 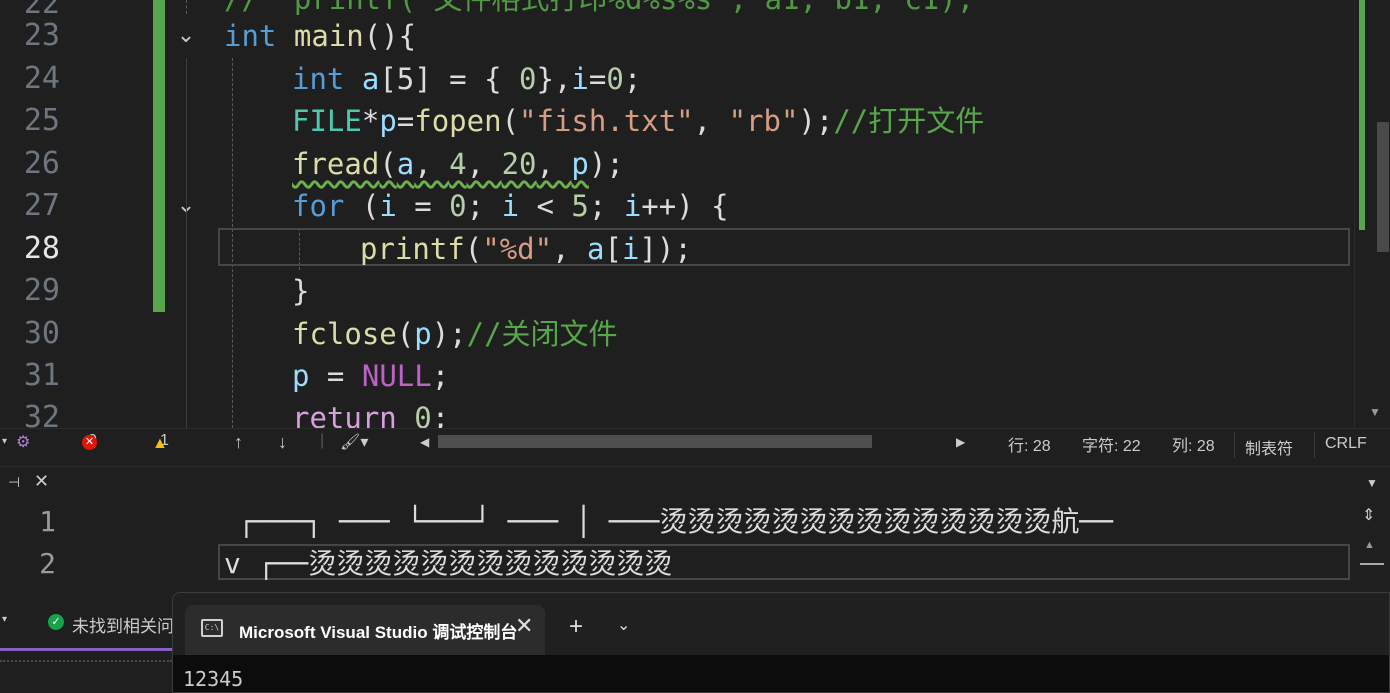 I want to click on pane-menu-dropdown-icon: ▼, so click(x=1372, y=483).